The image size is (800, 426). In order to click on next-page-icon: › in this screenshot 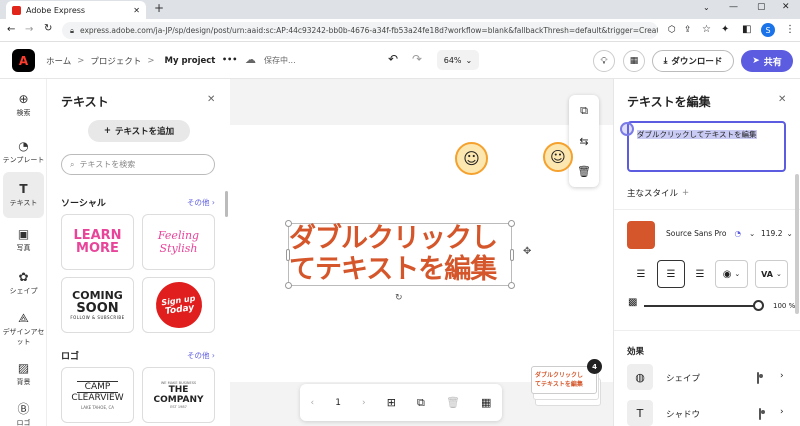, I will do `click(364, 403)`.